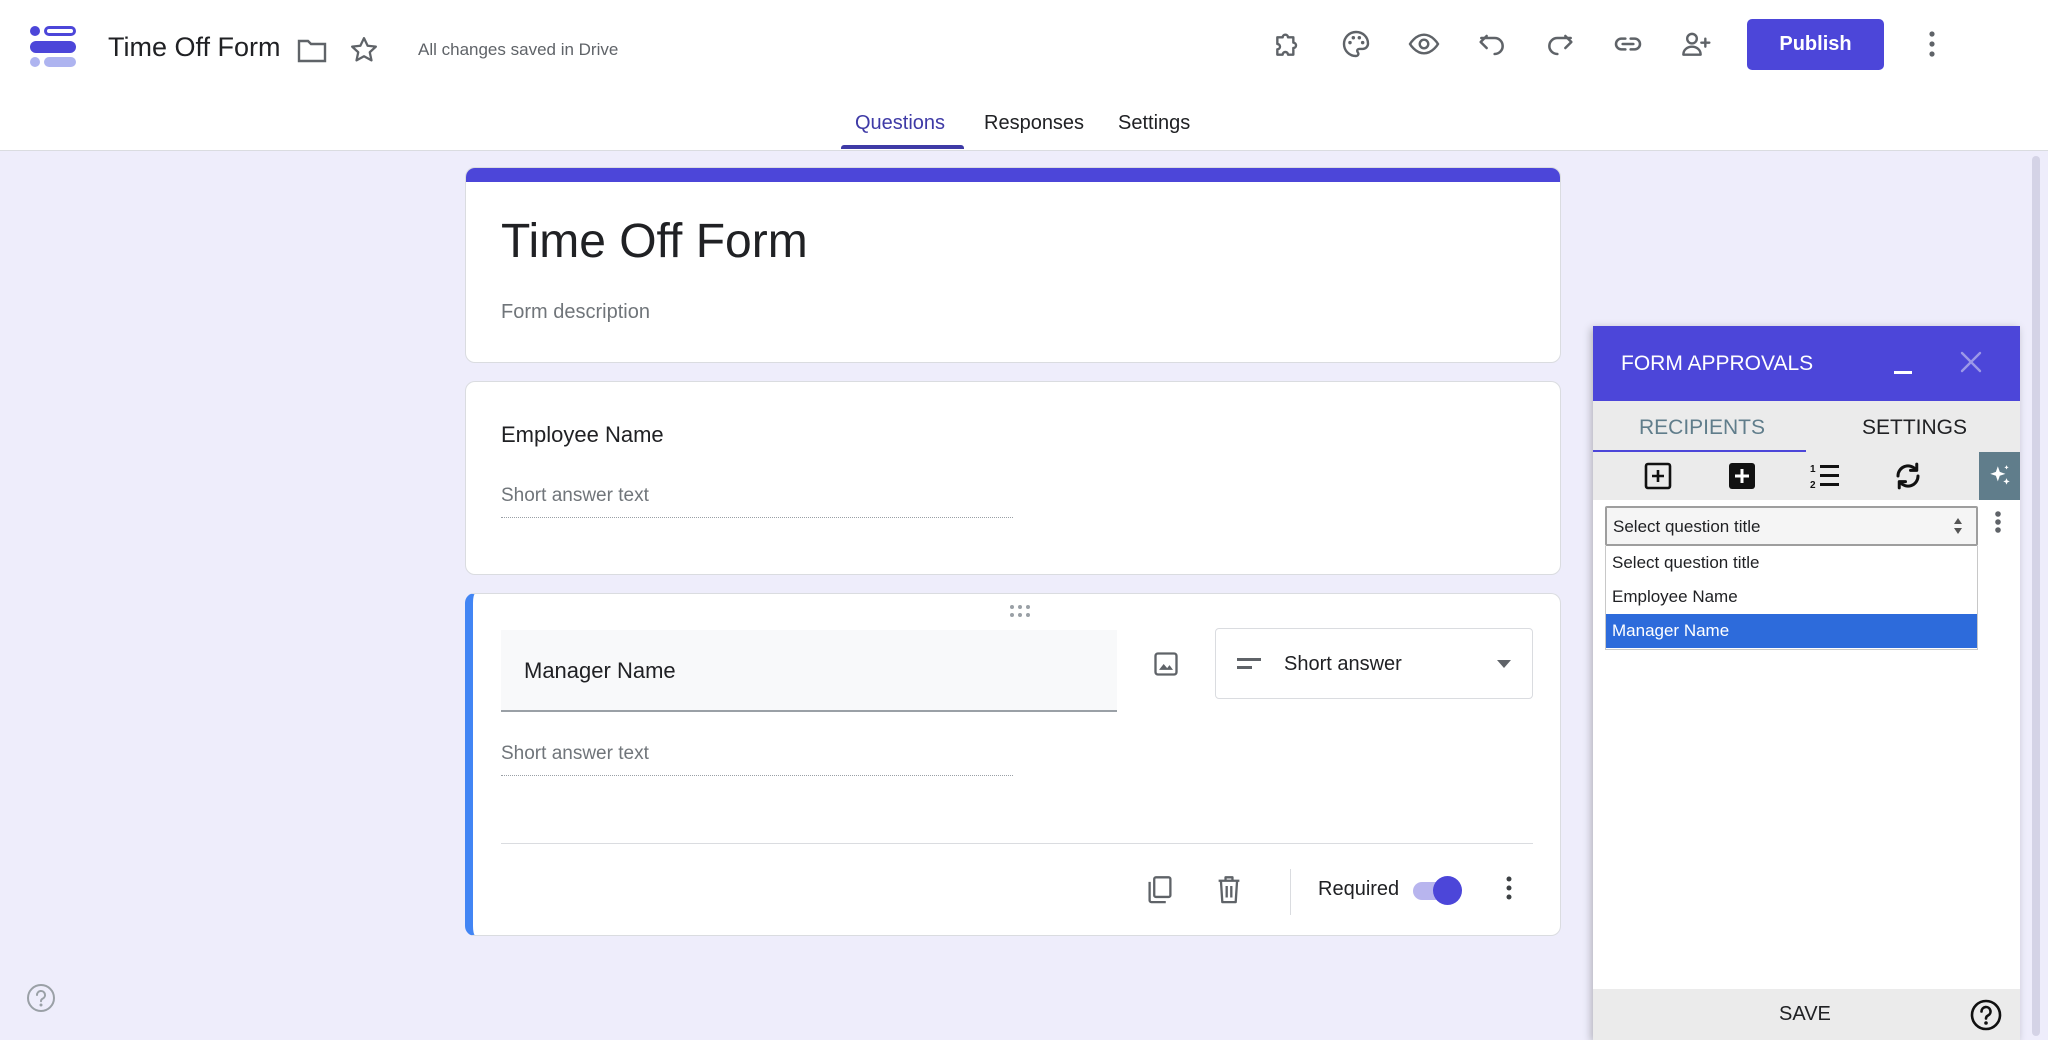 This screenshot has height=1040, width=2048. I want to click on redo-icon, so click(1560, 44).